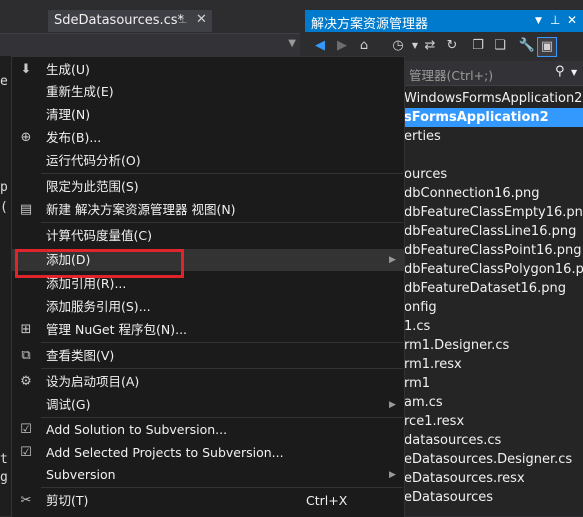 Image resolution: width=583 pixels, height=517 pixels. I want to click on search-icon: ⚲, so click(560, 71).